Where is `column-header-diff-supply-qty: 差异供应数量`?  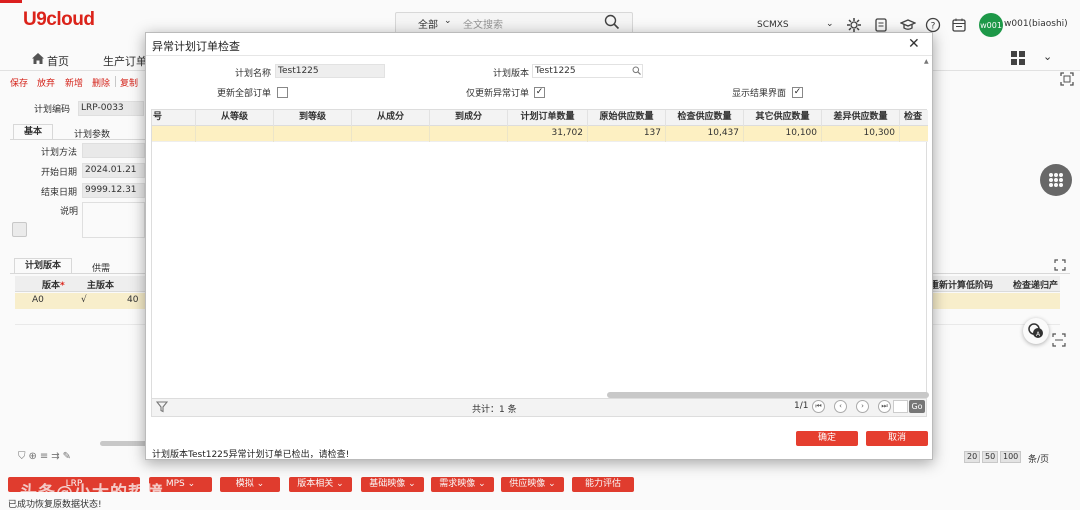 column-header-diff-supply-qty: 差异供应数量 is located at coordinates (861, 118).